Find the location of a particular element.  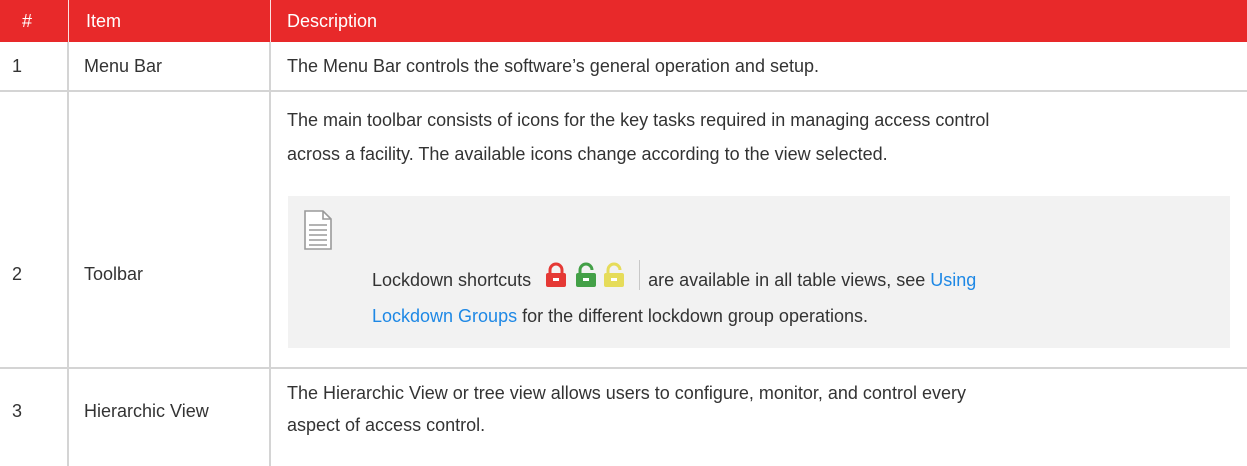

header-num: # is located at coordinates (27, 21).